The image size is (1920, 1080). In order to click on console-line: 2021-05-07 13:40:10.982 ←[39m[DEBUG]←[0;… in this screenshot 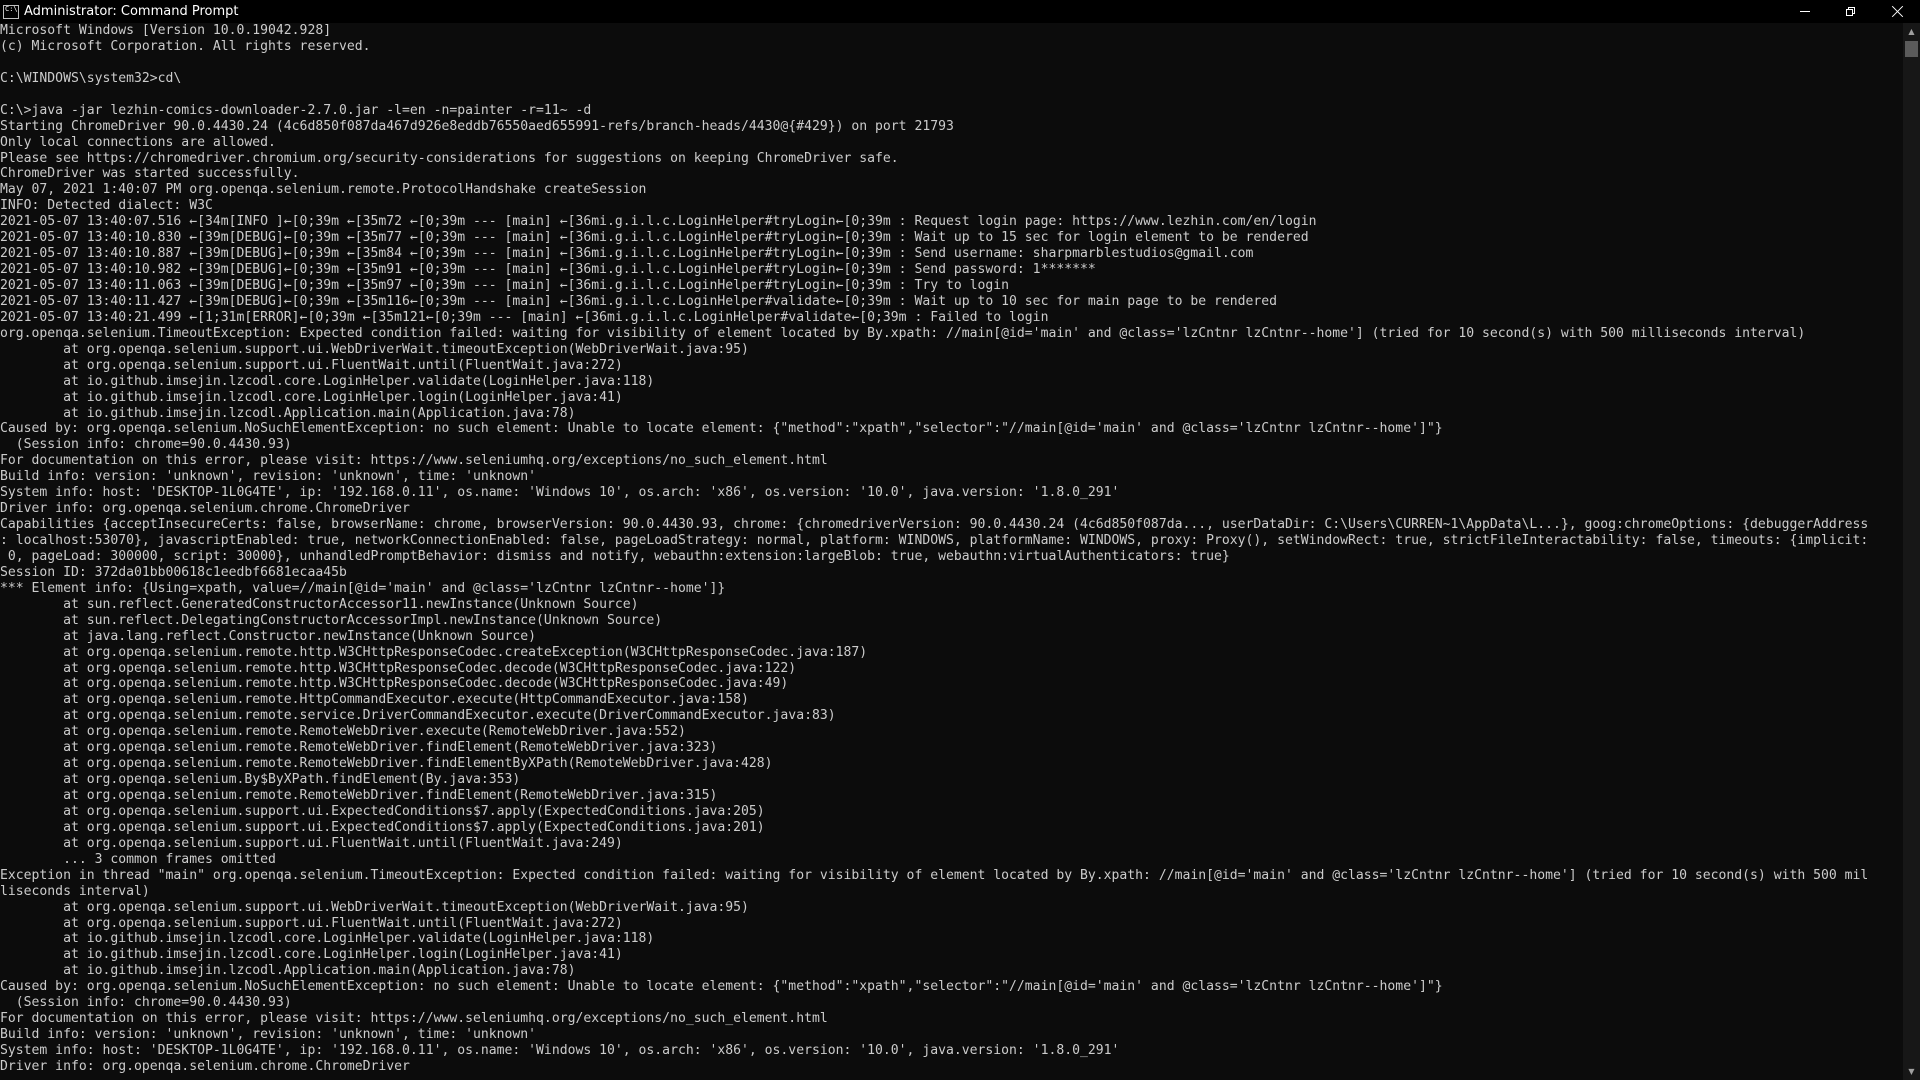, I will do `click(548, 270)`.